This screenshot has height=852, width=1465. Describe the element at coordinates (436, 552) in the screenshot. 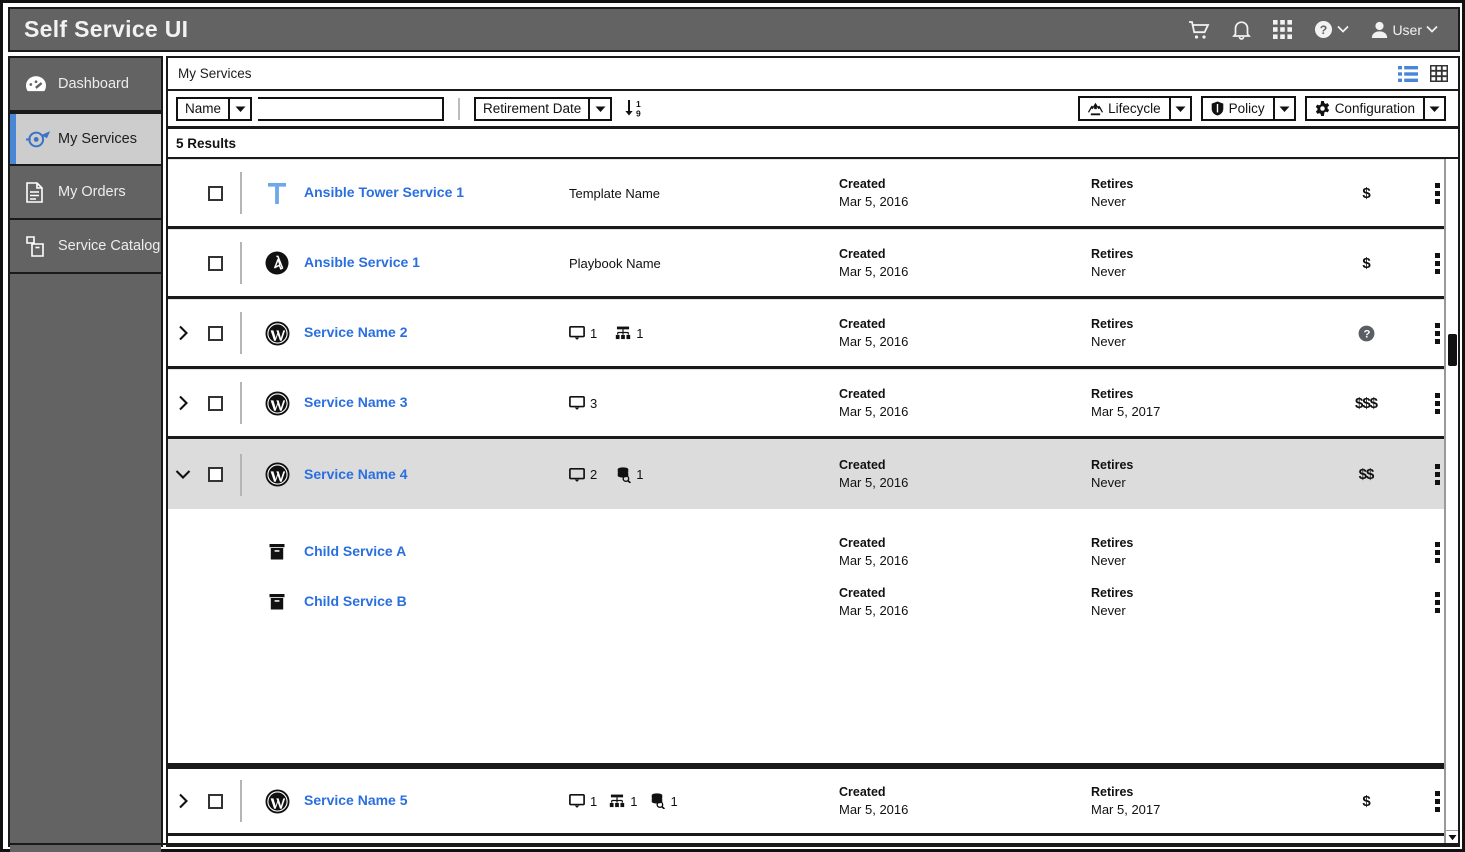

I see `child-name-cell: Child Service A` at that location.